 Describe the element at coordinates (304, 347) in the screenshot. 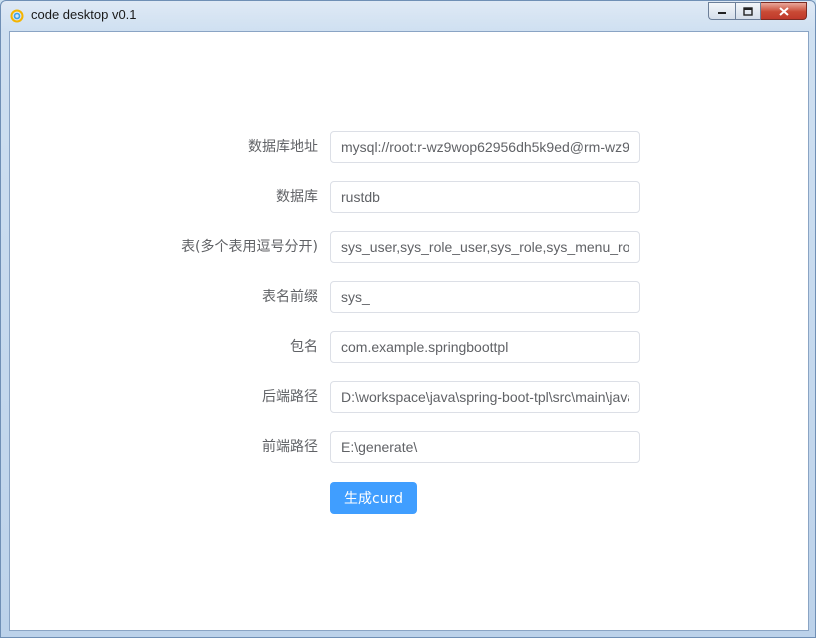

I see `package-label: 包名` at that location.